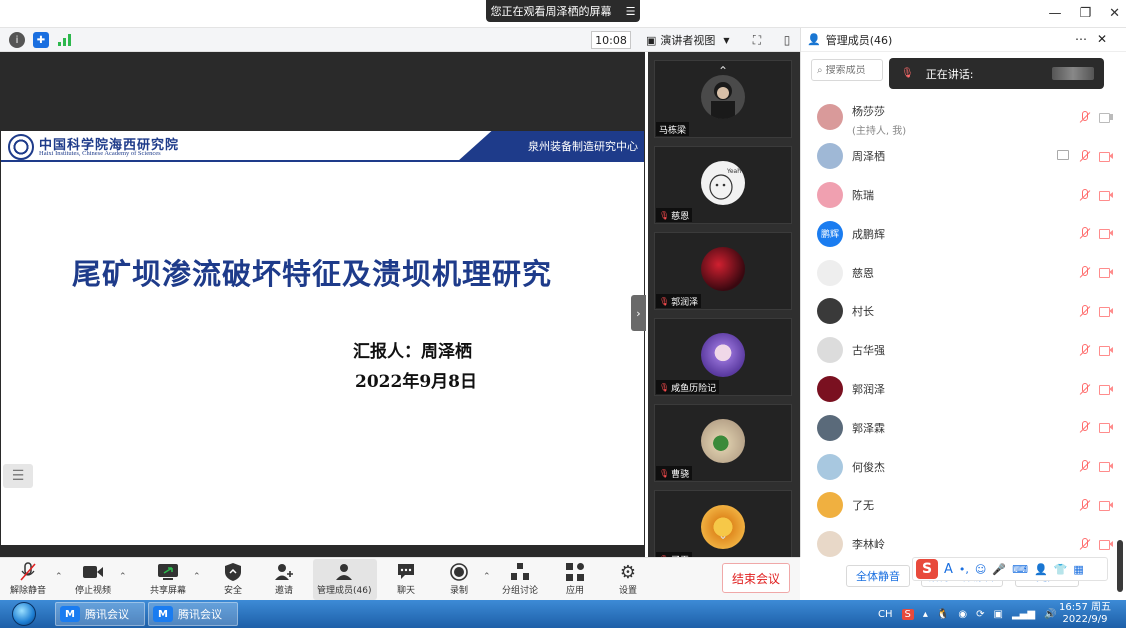  I want to click on network-icon: ▂▄▆, so click(1023, 614).